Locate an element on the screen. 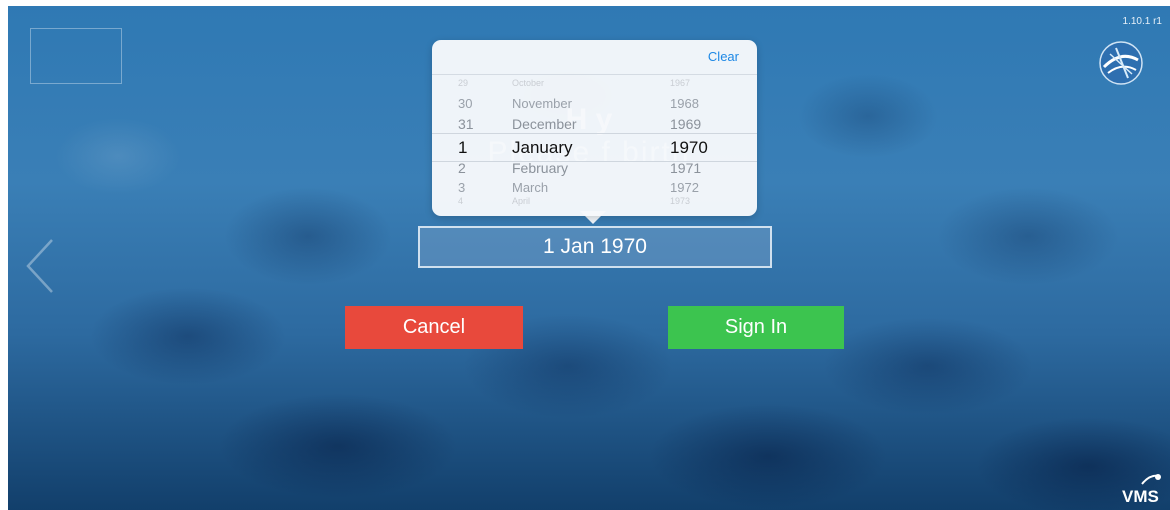  day-option: 1 is located at coordinates (462, 148).